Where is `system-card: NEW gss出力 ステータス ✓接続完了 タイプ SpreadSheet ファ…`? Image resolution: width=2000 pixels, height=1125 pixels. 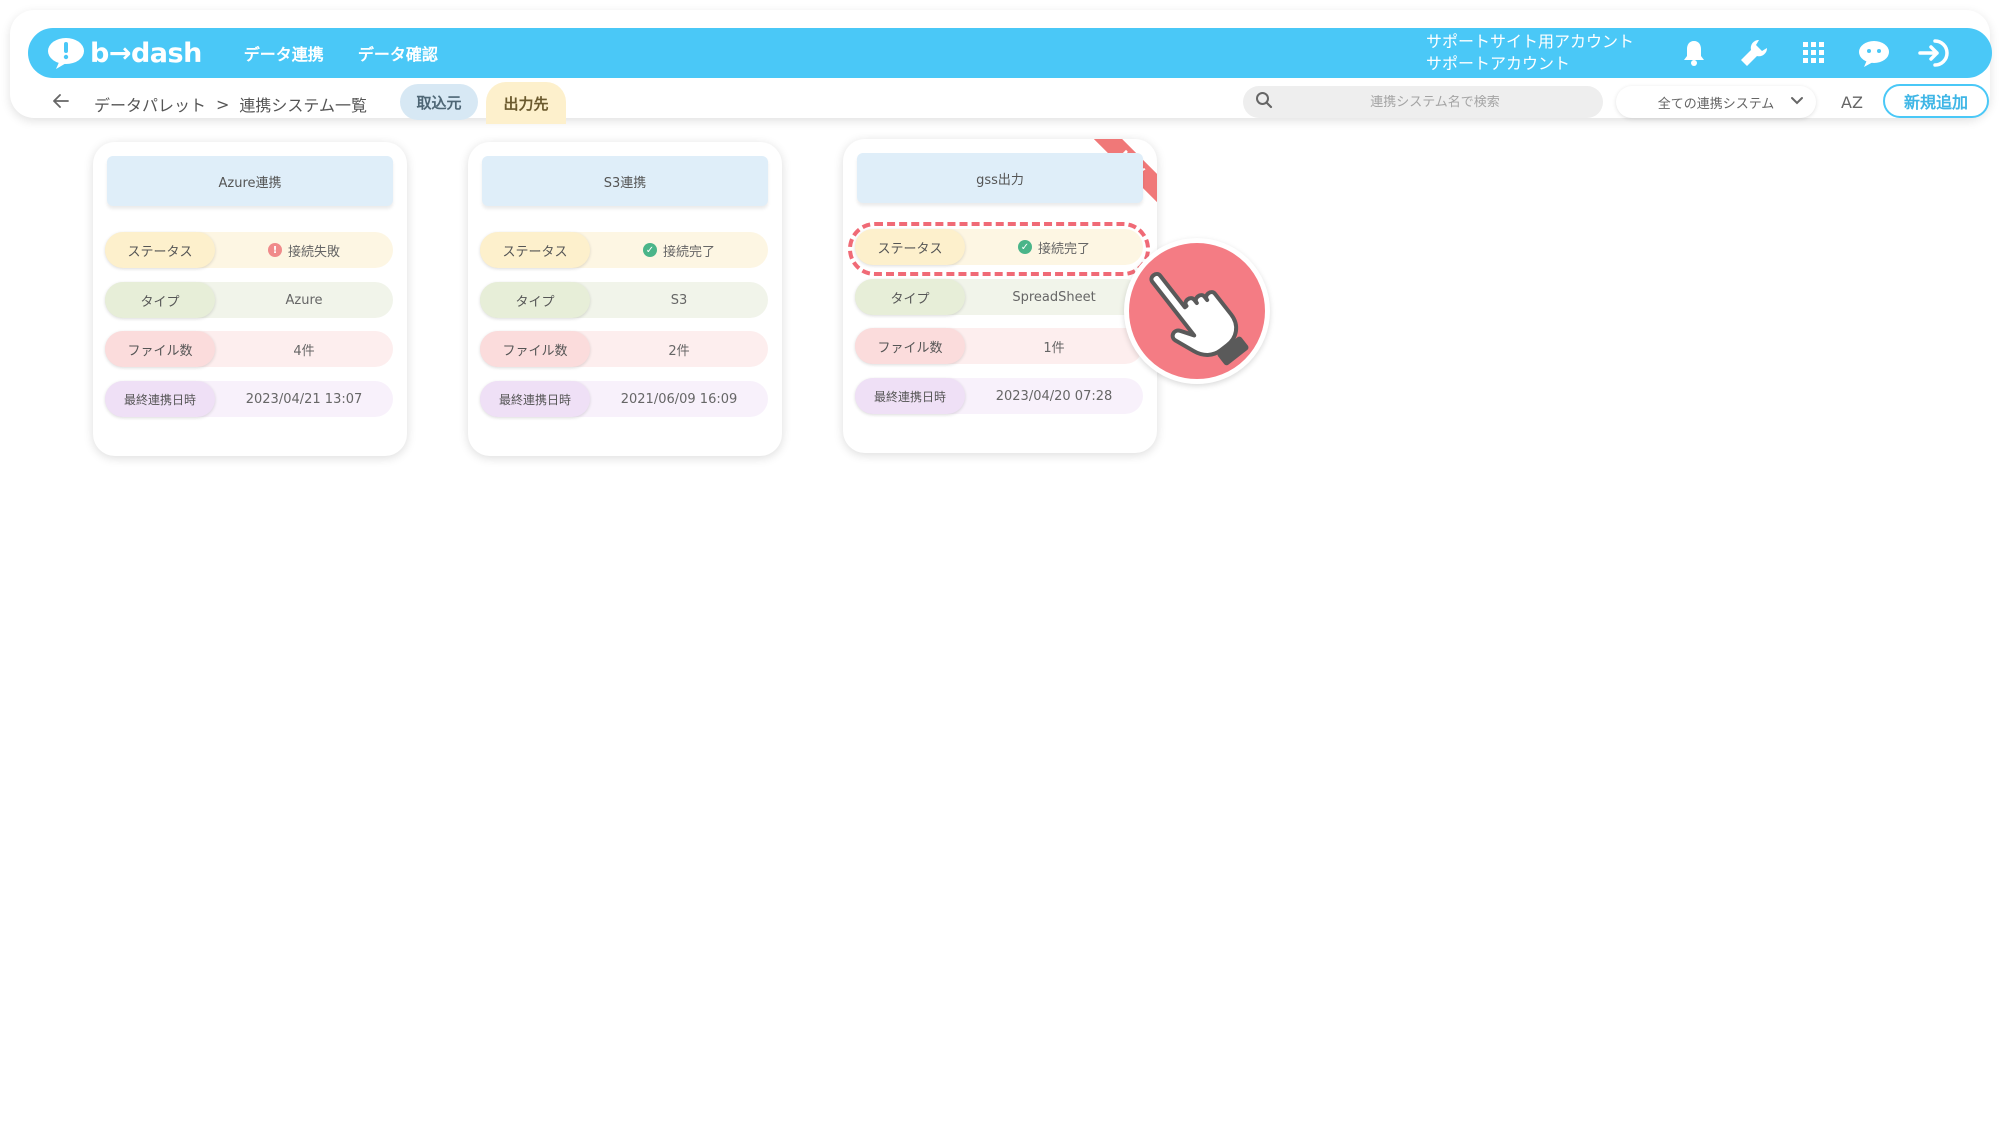
system-card: NEW gss出力 ステータス ✓接続完了 タイプ SpreadSheet ファ… is located at coordinates (1000, 296).